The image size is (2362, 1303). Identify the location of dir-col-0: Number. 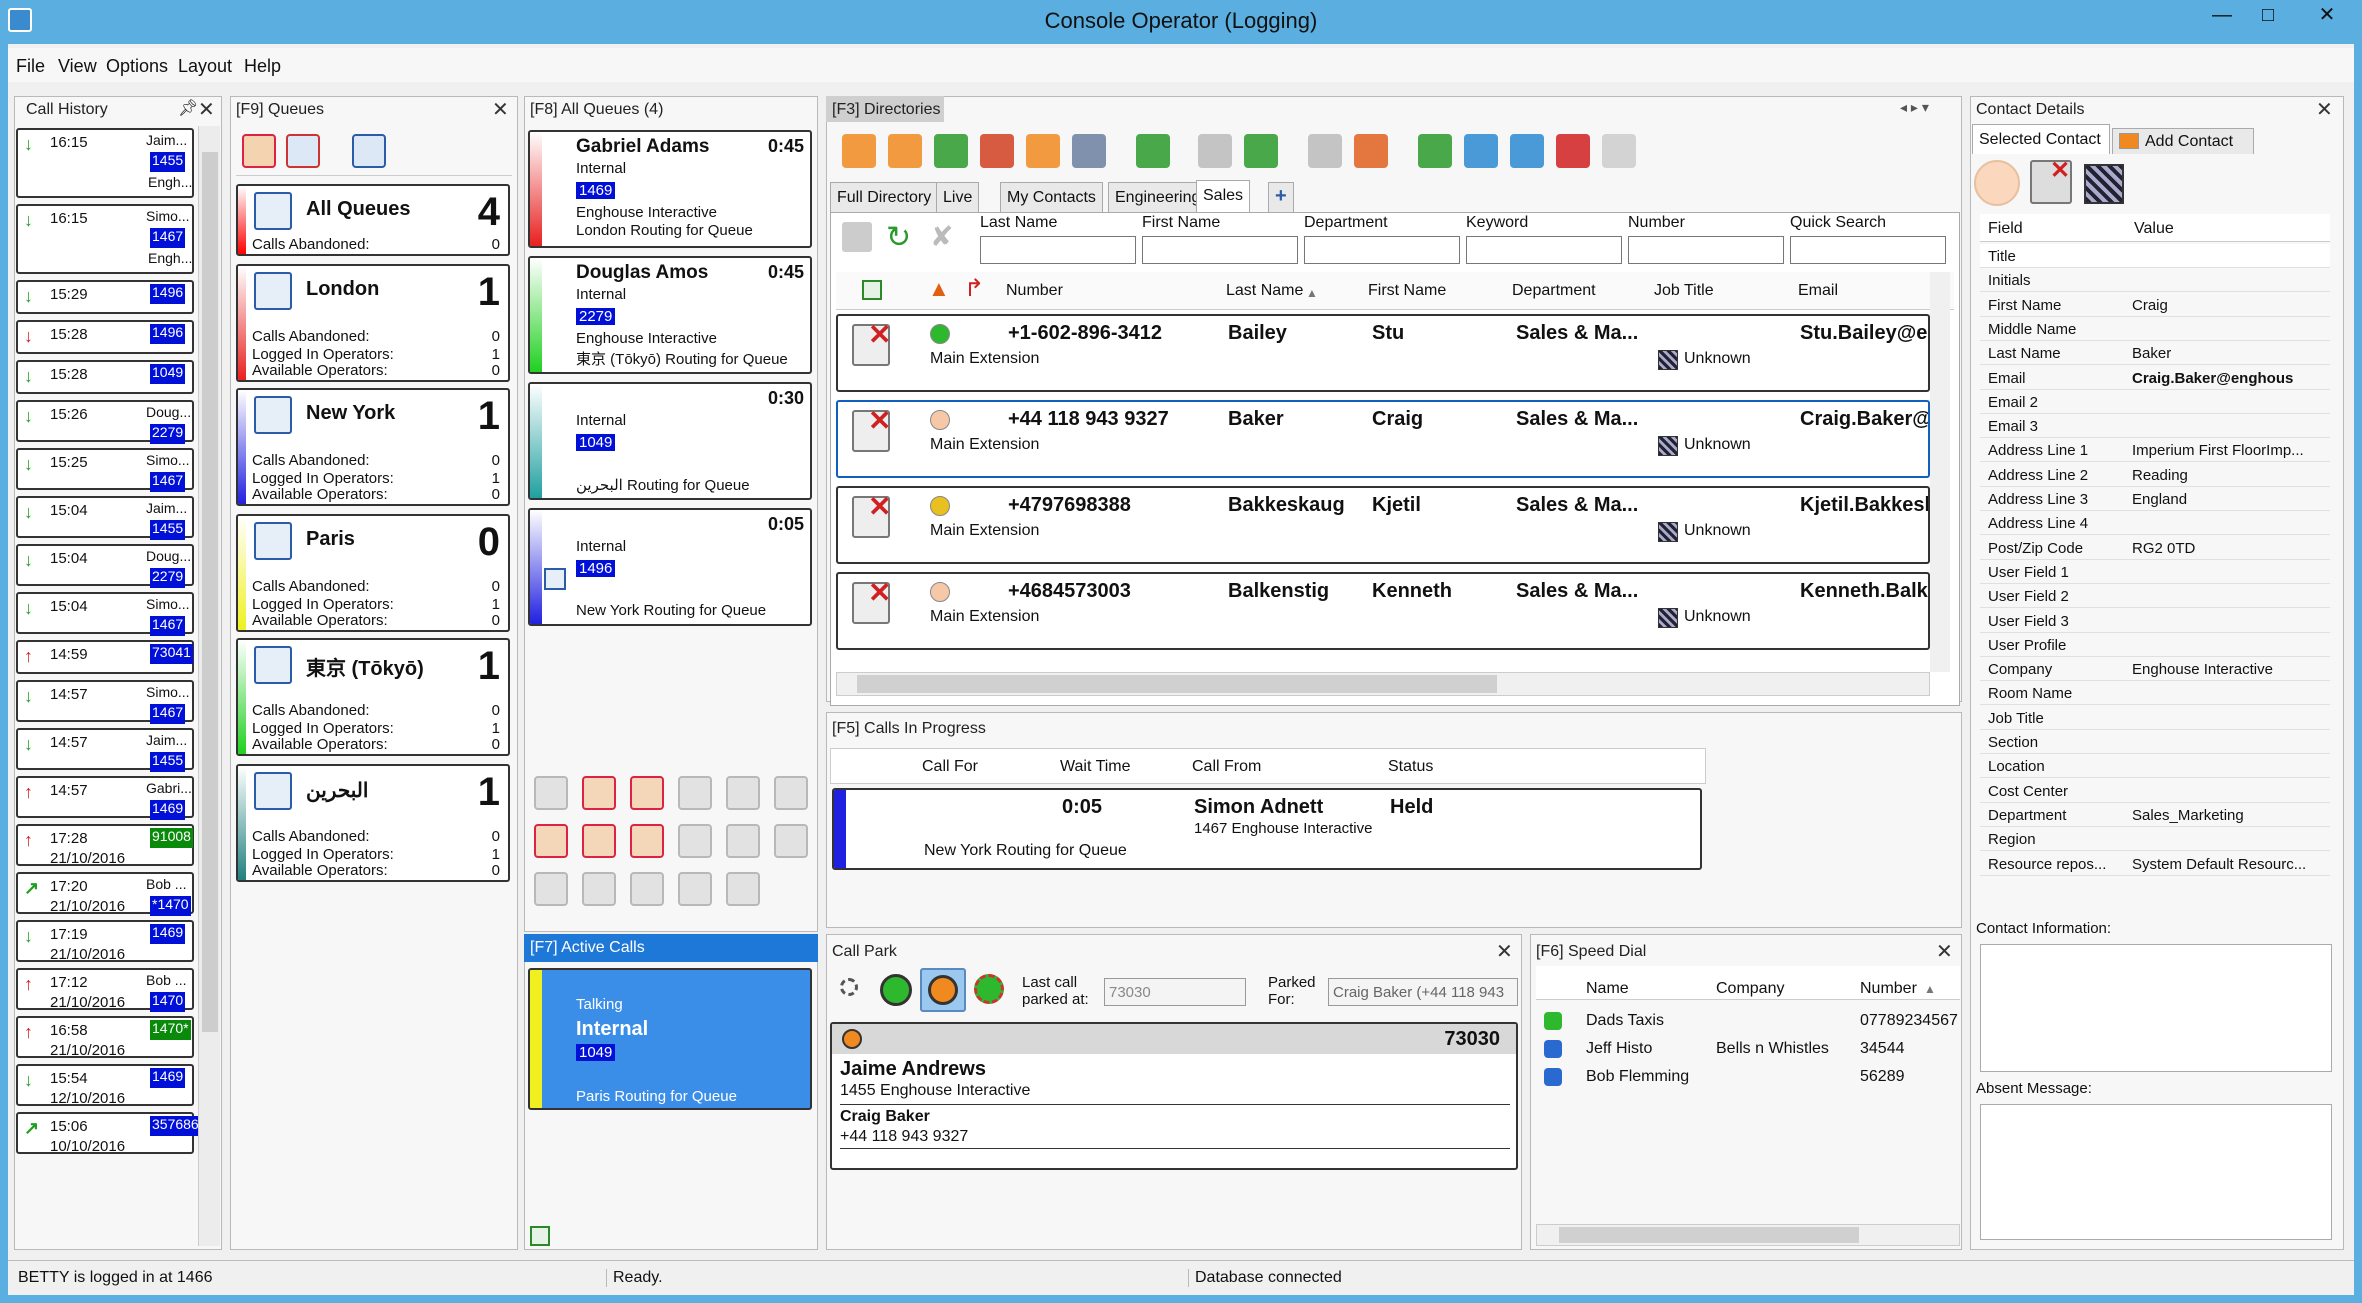
(1034, 291).